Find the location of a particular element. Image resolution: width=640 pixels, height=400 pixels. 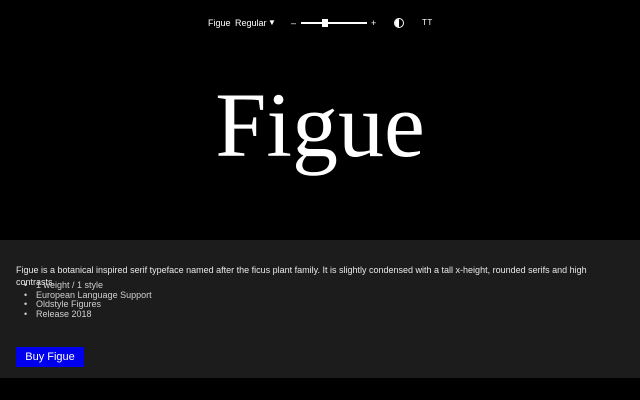

type-tester-toolbar: Figue Regular ▼ – + TT is located at coordinates (320, 23).